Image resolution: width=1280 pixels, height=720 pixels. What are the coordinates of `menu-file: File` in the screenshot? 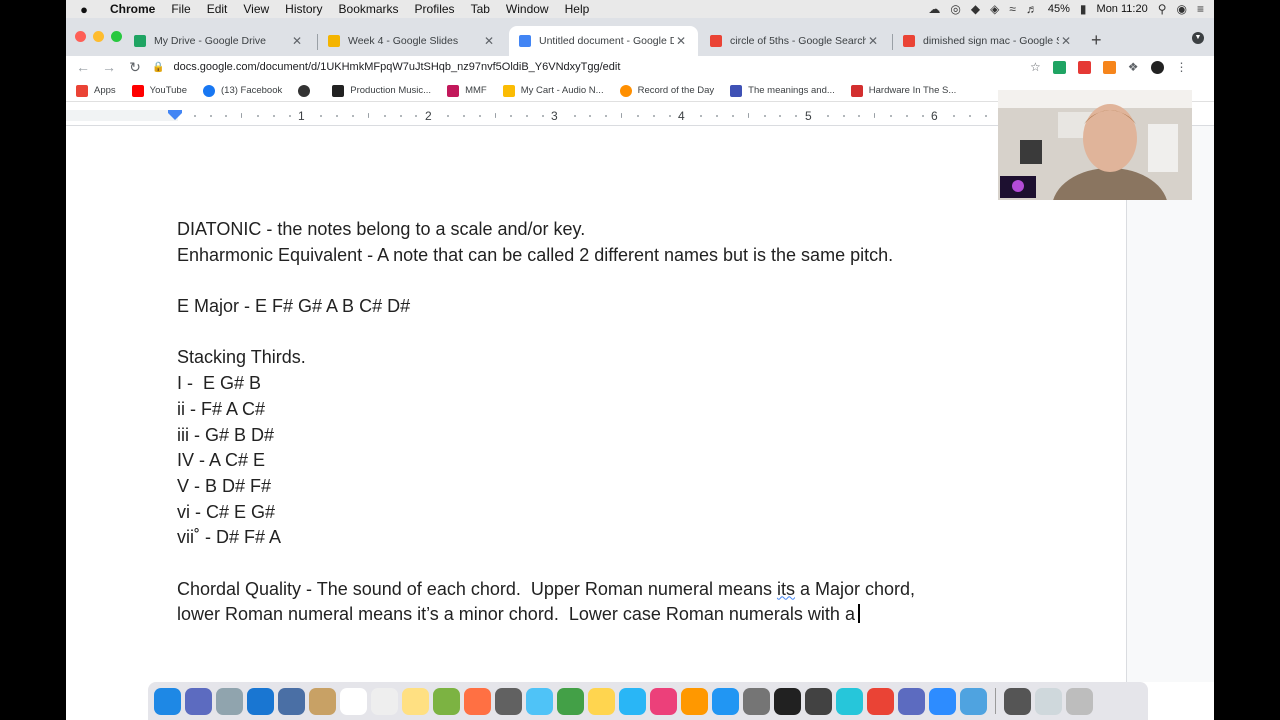 It's located at (180, 9).